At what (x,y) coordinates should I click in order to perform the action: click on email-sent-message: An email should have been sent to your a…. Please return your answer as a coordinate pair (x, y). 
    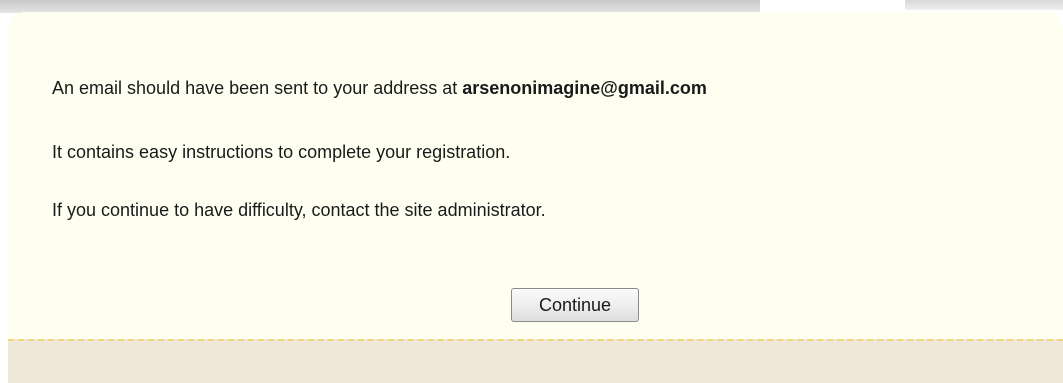
    Looking at the image, I should click on (379, 88).